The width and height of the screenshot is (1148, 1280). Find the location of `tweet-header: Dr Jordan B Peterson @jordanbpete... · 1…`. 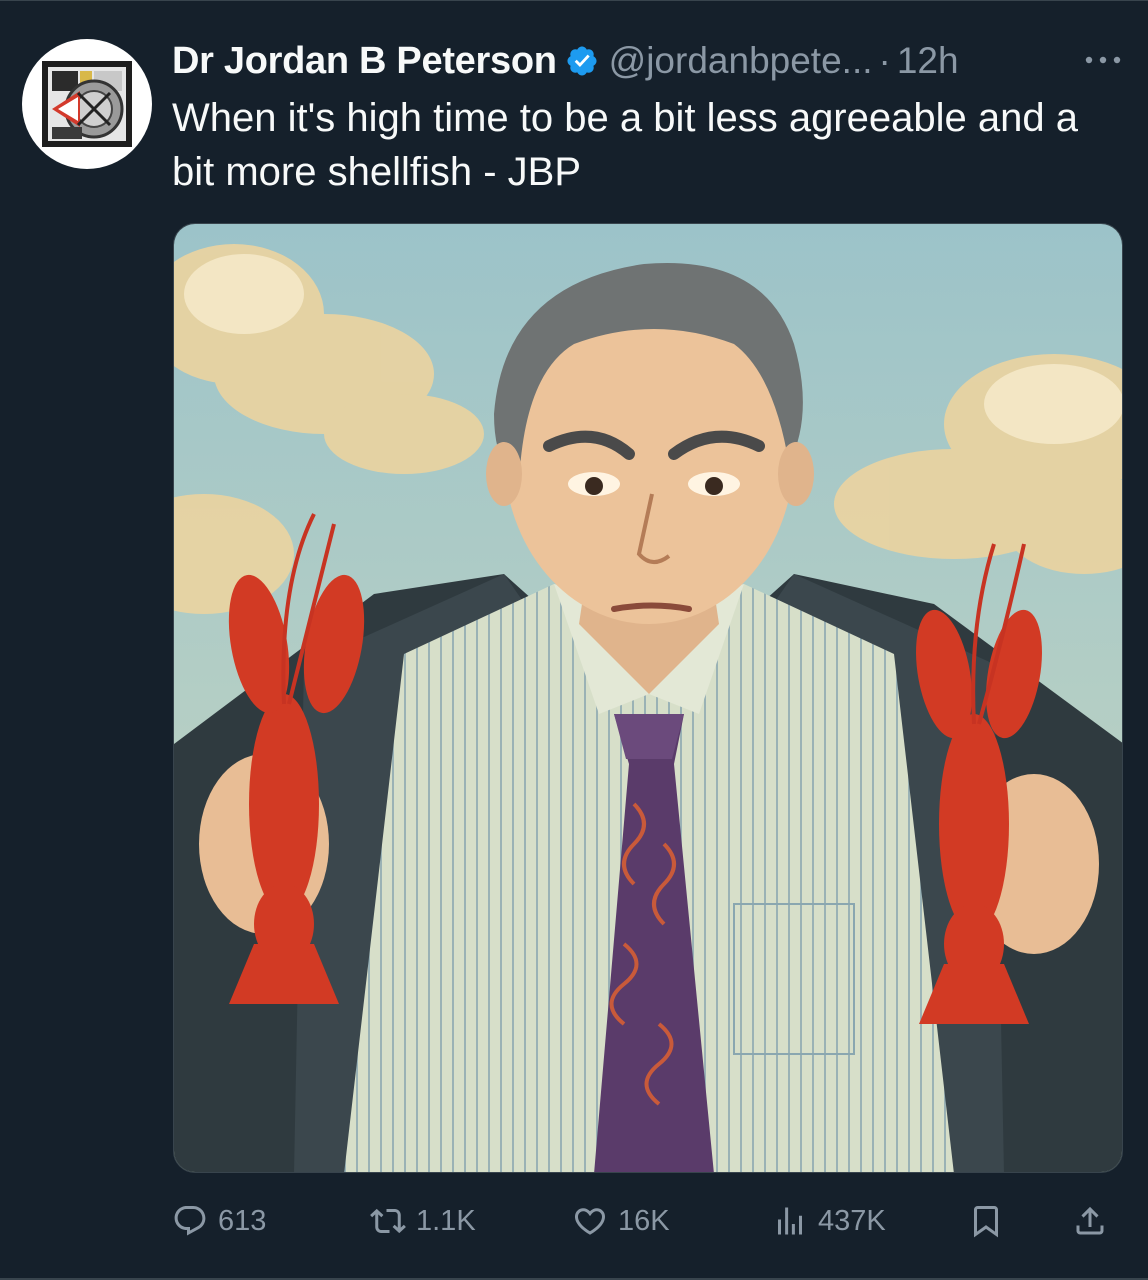

tweet-header: Dr Jordan B Peterson @jordanbpete... · 1… is located at coordinates (565, 61).